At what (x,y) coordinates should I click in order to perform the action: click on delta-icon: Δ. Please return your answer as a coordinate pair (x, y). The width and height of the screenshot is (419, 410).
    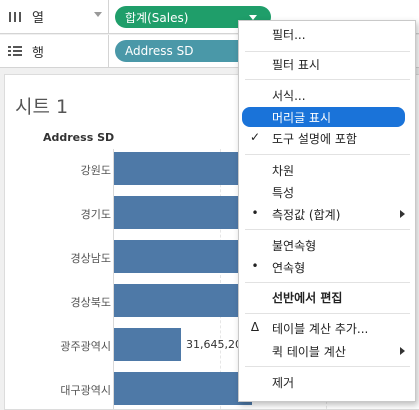
    Looking at the image, I should click on (255, 327).